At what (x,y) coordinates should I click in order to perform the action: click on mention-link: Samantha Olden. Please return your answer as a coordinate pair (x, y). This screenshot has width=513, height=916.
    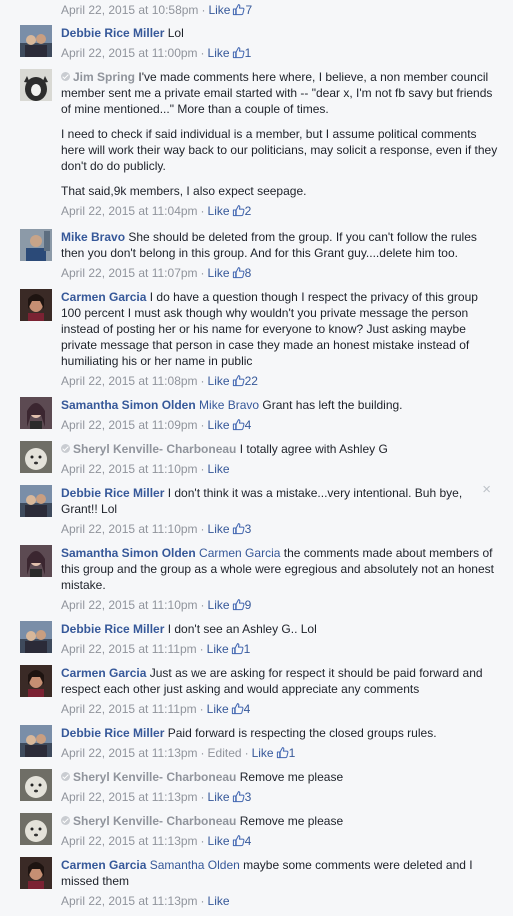
    Looking at the image, I should click on (195, 865).